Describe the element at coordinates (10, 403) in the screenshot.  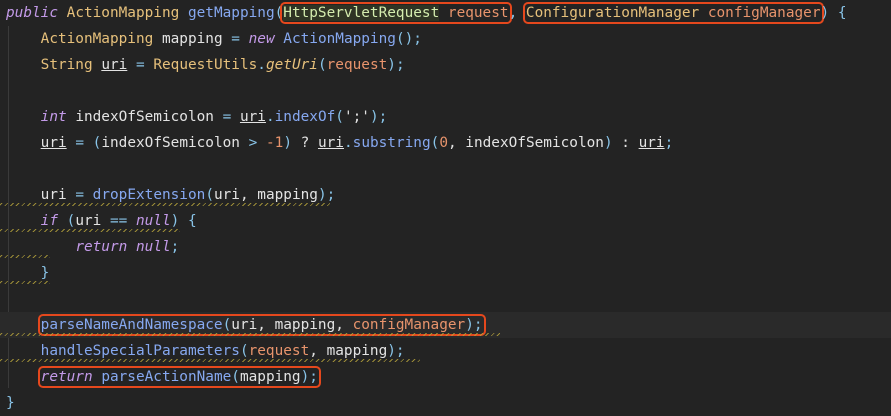
I see `code-segment: }` at that location.